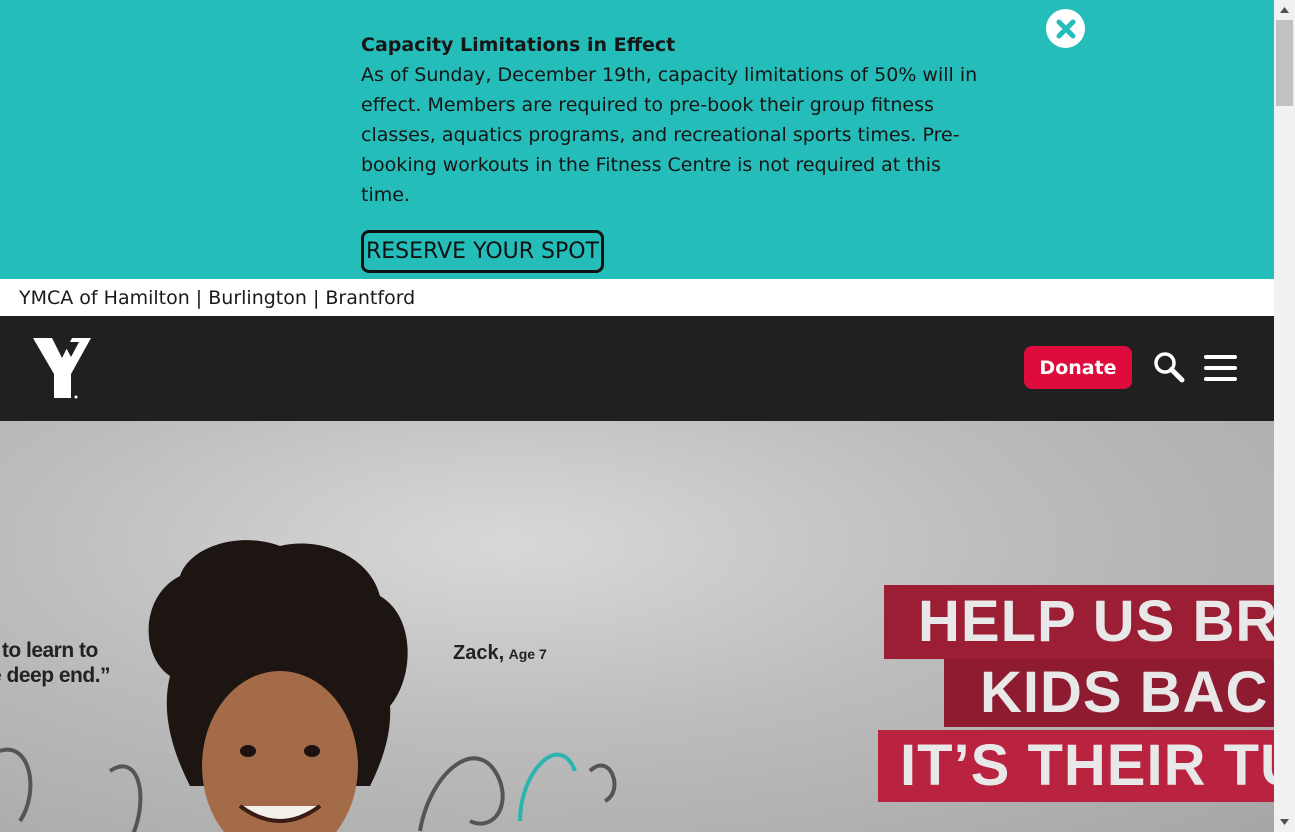 The image size is (1295, 832). Describe the element at coordinates (55, 675) in the screenshot. I see `hero-quote-line-2: e deep end.”` at that location.